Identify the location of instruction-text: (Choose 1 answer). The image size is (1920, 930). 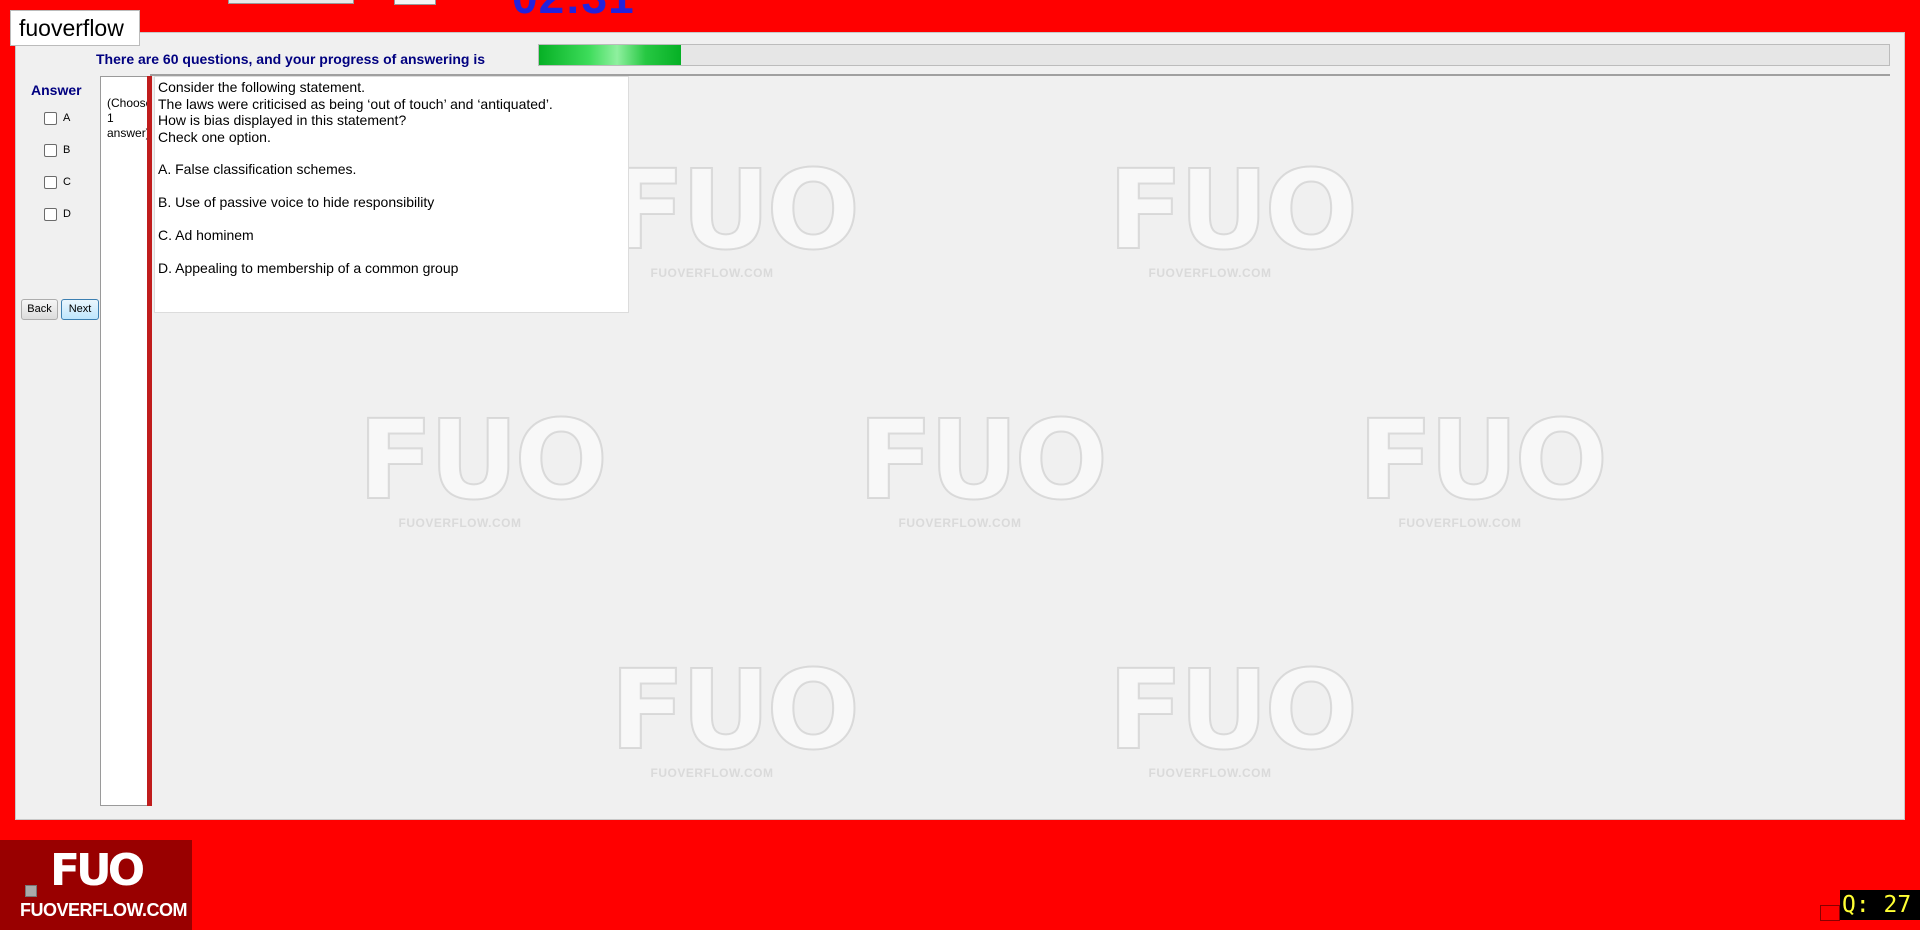
(127, 118).